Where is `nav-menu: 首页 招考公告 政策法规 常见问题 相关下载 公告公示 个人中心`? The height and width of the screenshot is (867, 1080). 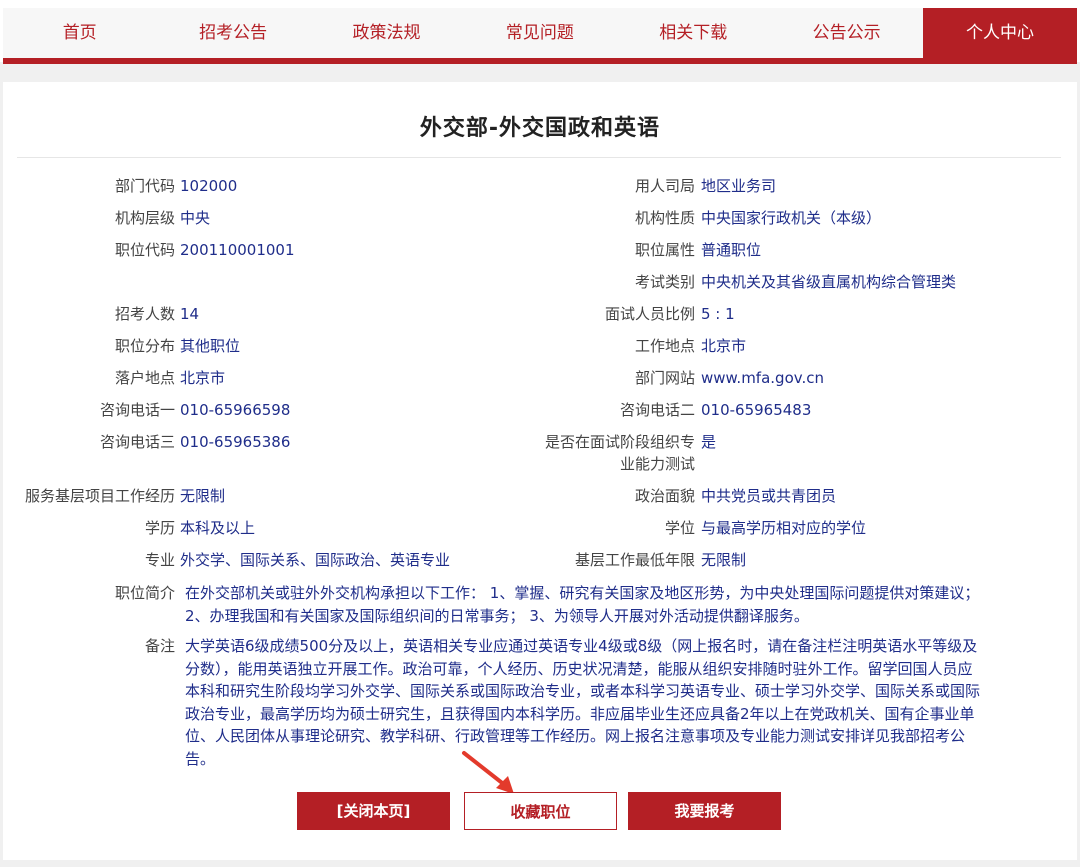 nav-menu: 首页 招考公告 政策法规 常见问题 相关下载 公告公示 个人中心 is located at coordinates (540, 33).